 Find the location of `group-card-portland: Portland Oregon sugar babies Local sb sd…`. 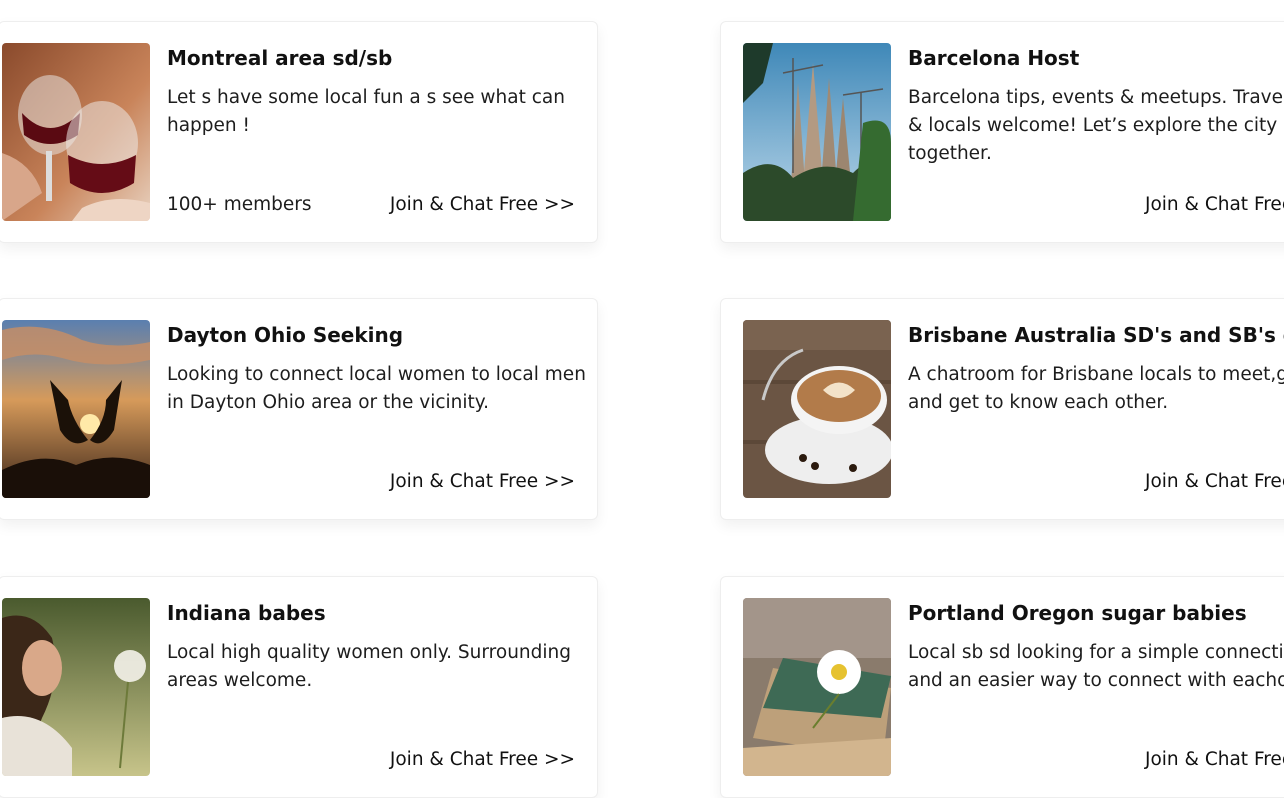

group-card-portland: Portland Oregon sugar babies Local sb sd… is located at coordinates (1002, 687).